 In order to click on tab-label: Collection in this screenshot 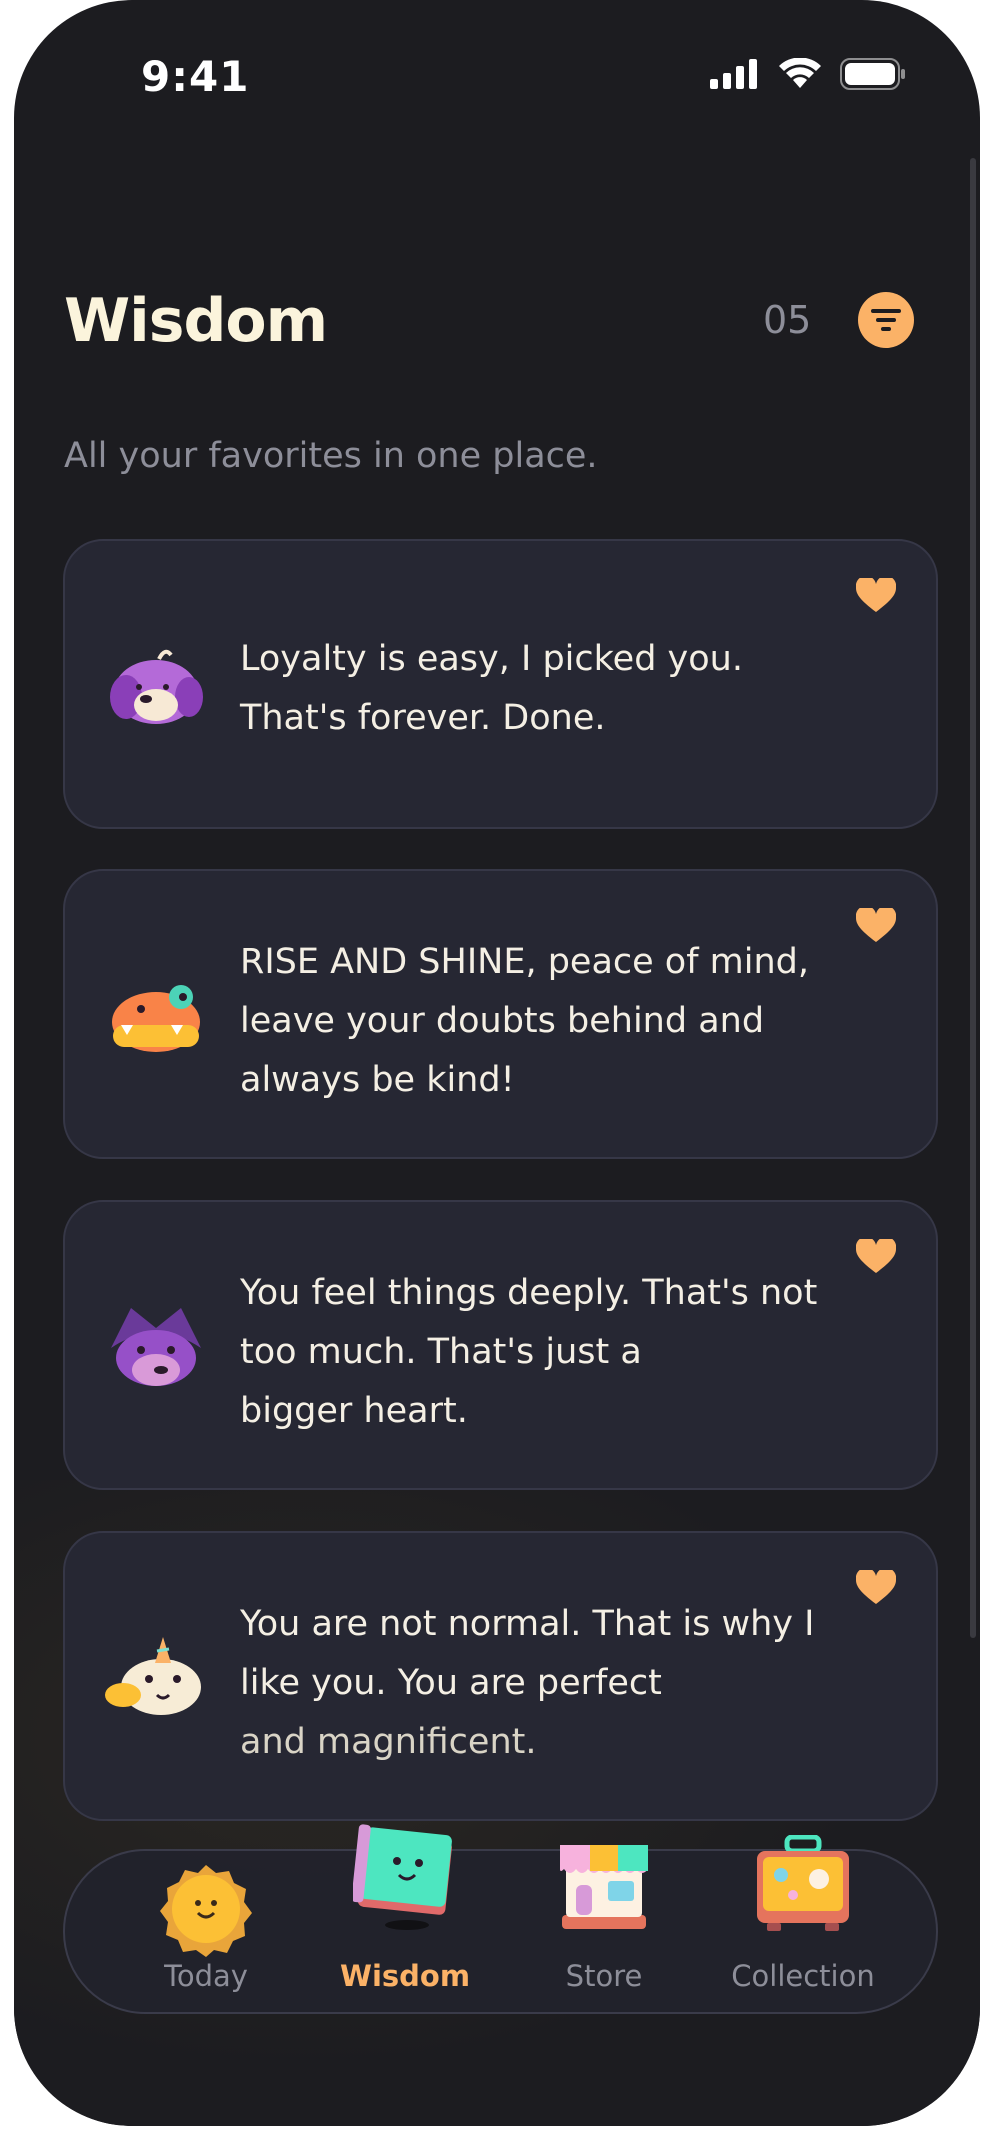, I will do `click(803, 1976)`.